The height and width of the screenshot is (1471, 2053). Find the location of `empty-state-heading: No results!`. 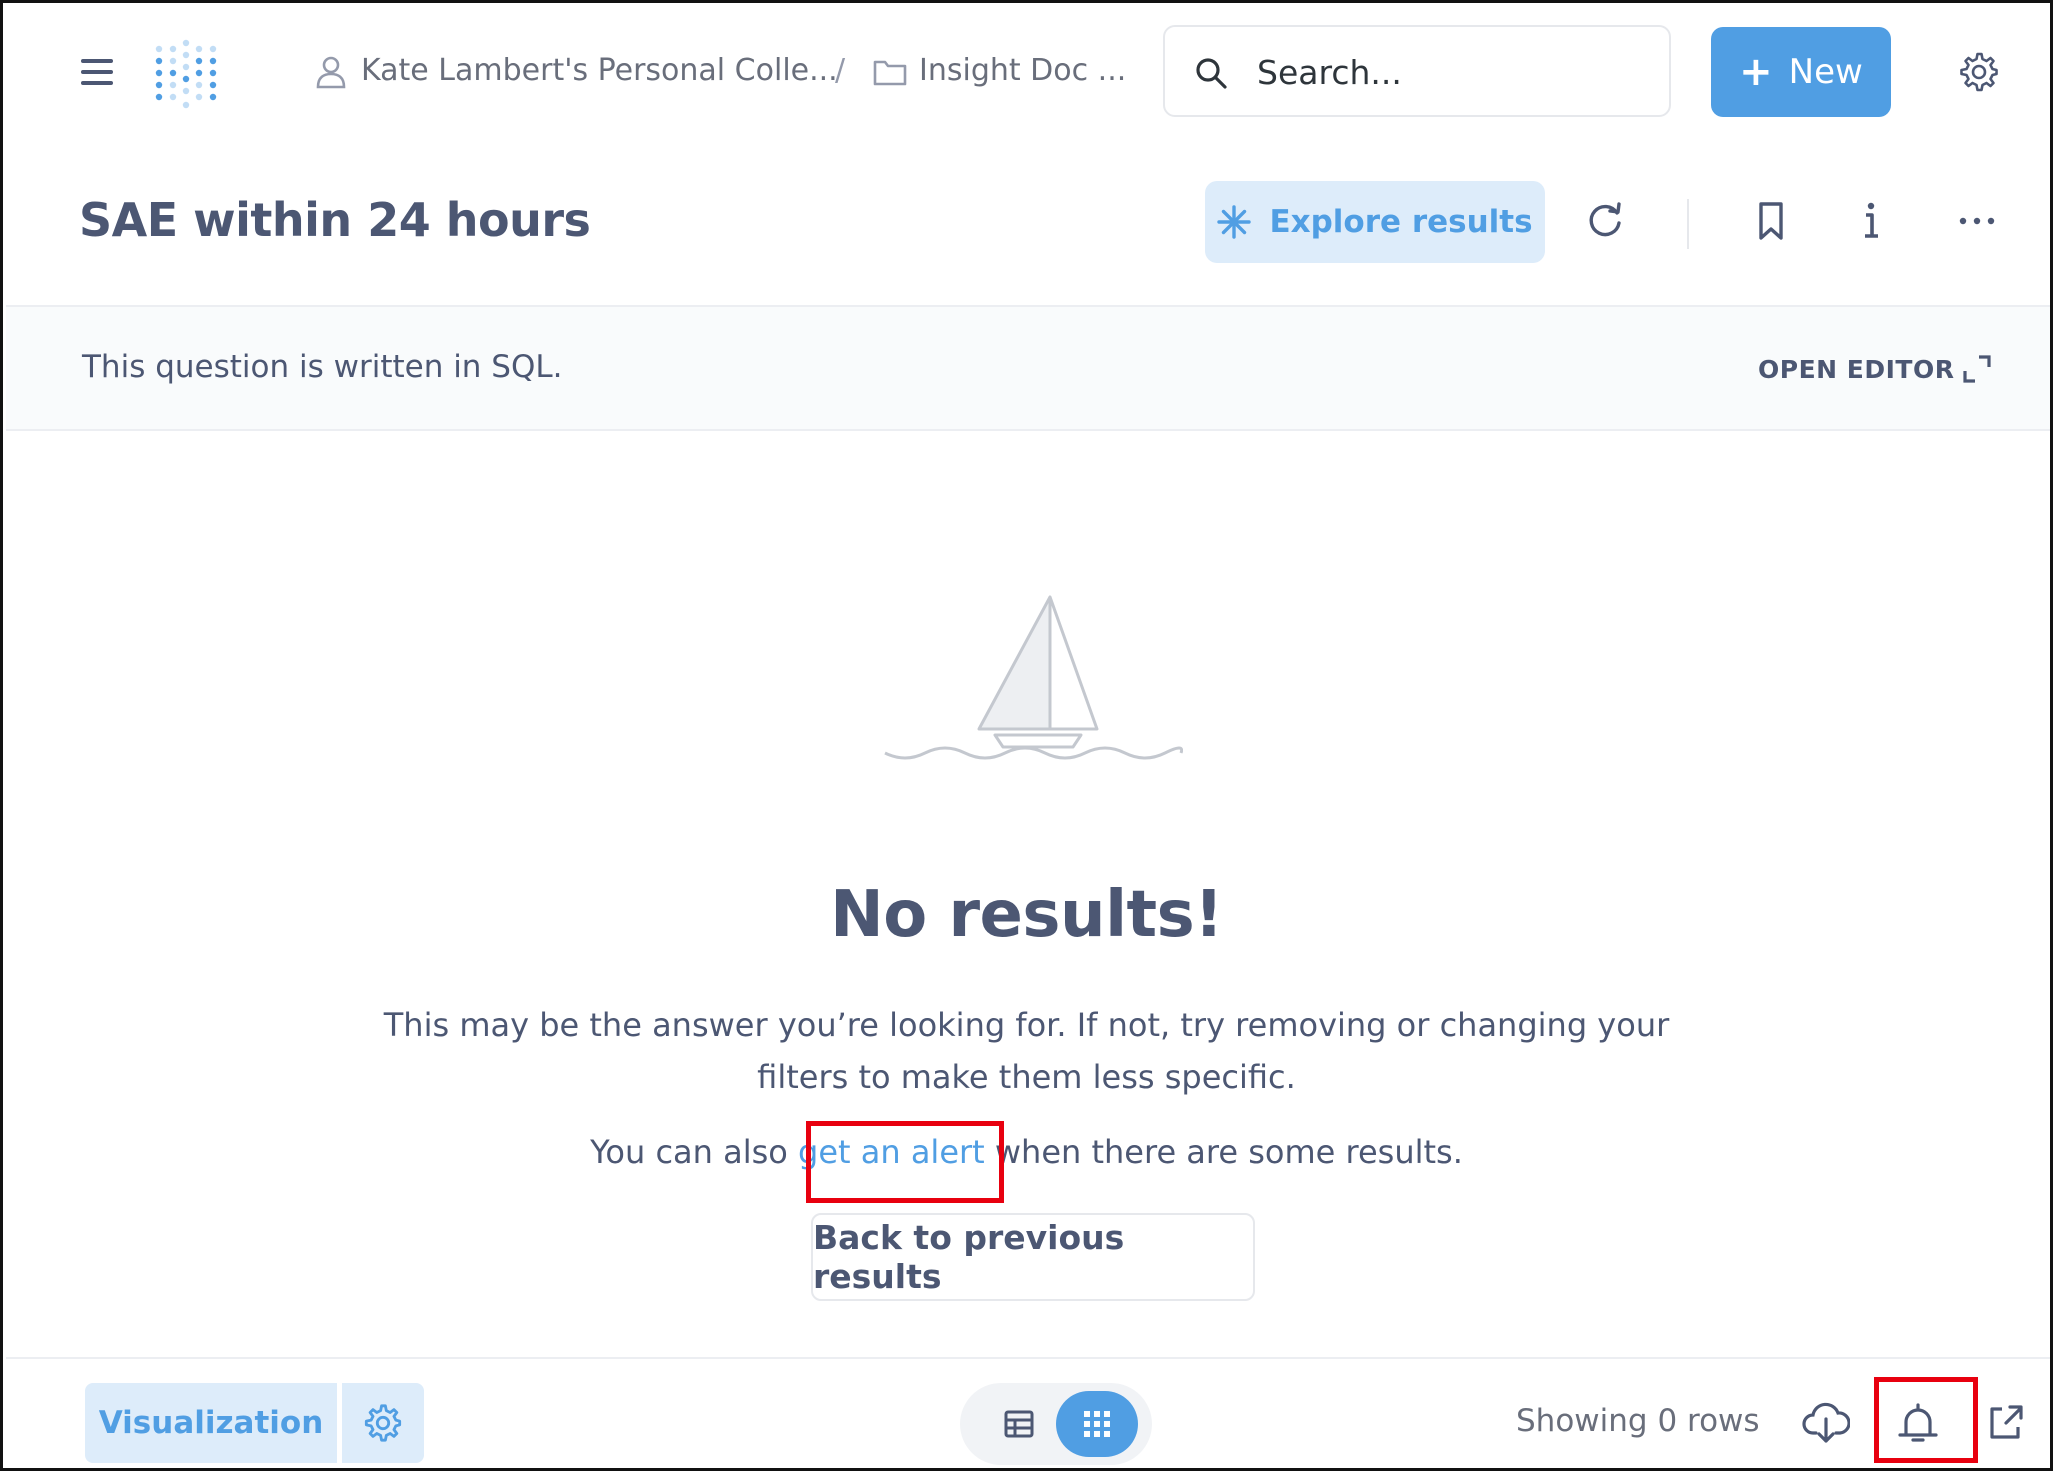

empty-state-heading: No results! is located at coordinates (1026, 915).